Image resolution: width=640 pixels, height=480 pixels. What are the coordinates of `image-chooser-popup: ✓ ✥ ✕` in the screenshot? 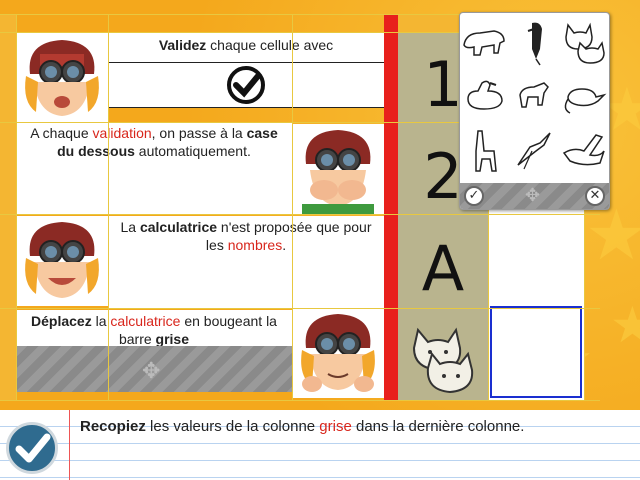 It's located at (534, 111).